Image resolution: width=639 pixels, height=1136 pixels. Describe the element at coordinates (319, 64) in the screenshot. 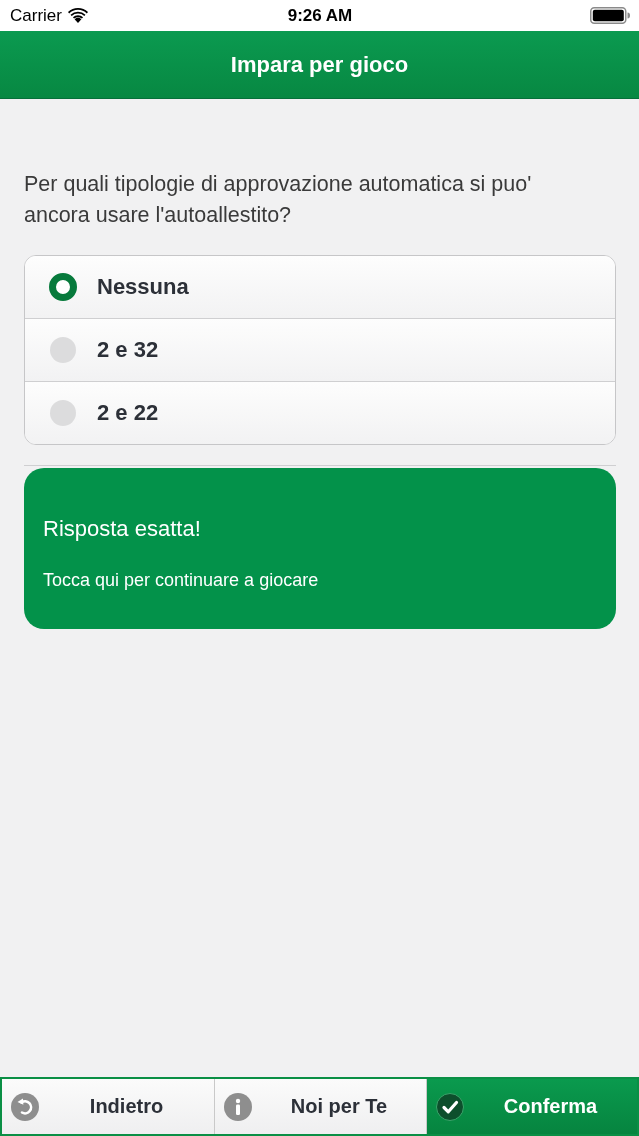

I see `header-title: Impara per gioco` at that location.